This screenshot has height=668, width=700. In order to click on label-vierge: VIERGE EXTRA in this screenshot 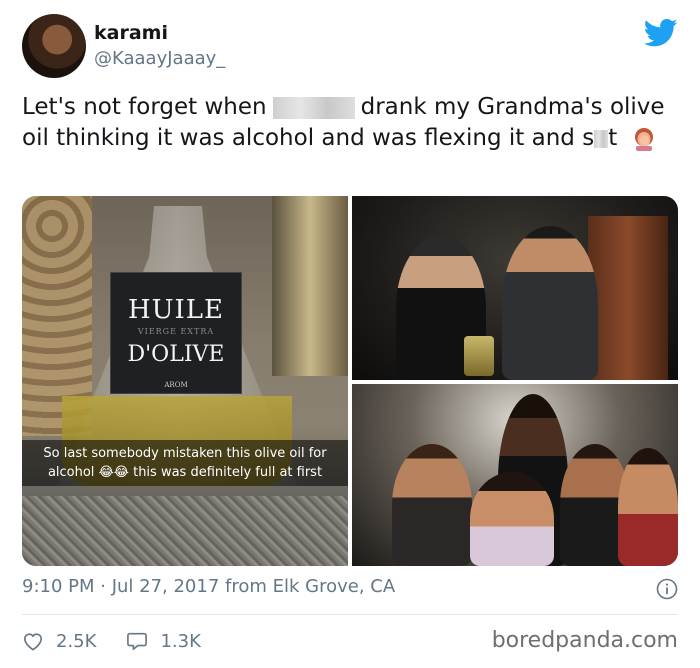, I will do `click(176, 331)`.